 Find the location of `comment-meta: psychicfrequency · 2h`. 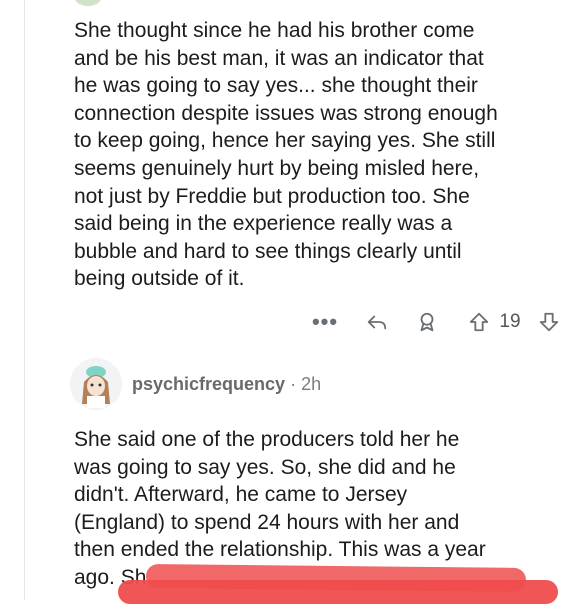

comment-meta: psychicfrequency · 2h is located at coordinates (226, 384).